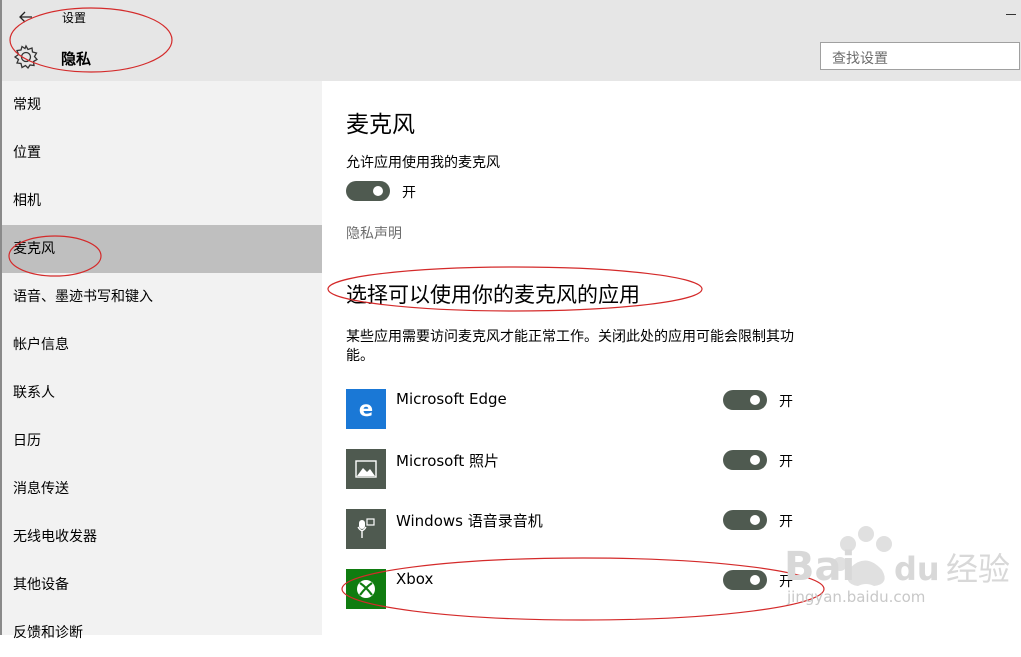  What do you see at coordinates (745, 580) in the screenshot?
I see `xbox-toggle` at bounding box center [745, 580].